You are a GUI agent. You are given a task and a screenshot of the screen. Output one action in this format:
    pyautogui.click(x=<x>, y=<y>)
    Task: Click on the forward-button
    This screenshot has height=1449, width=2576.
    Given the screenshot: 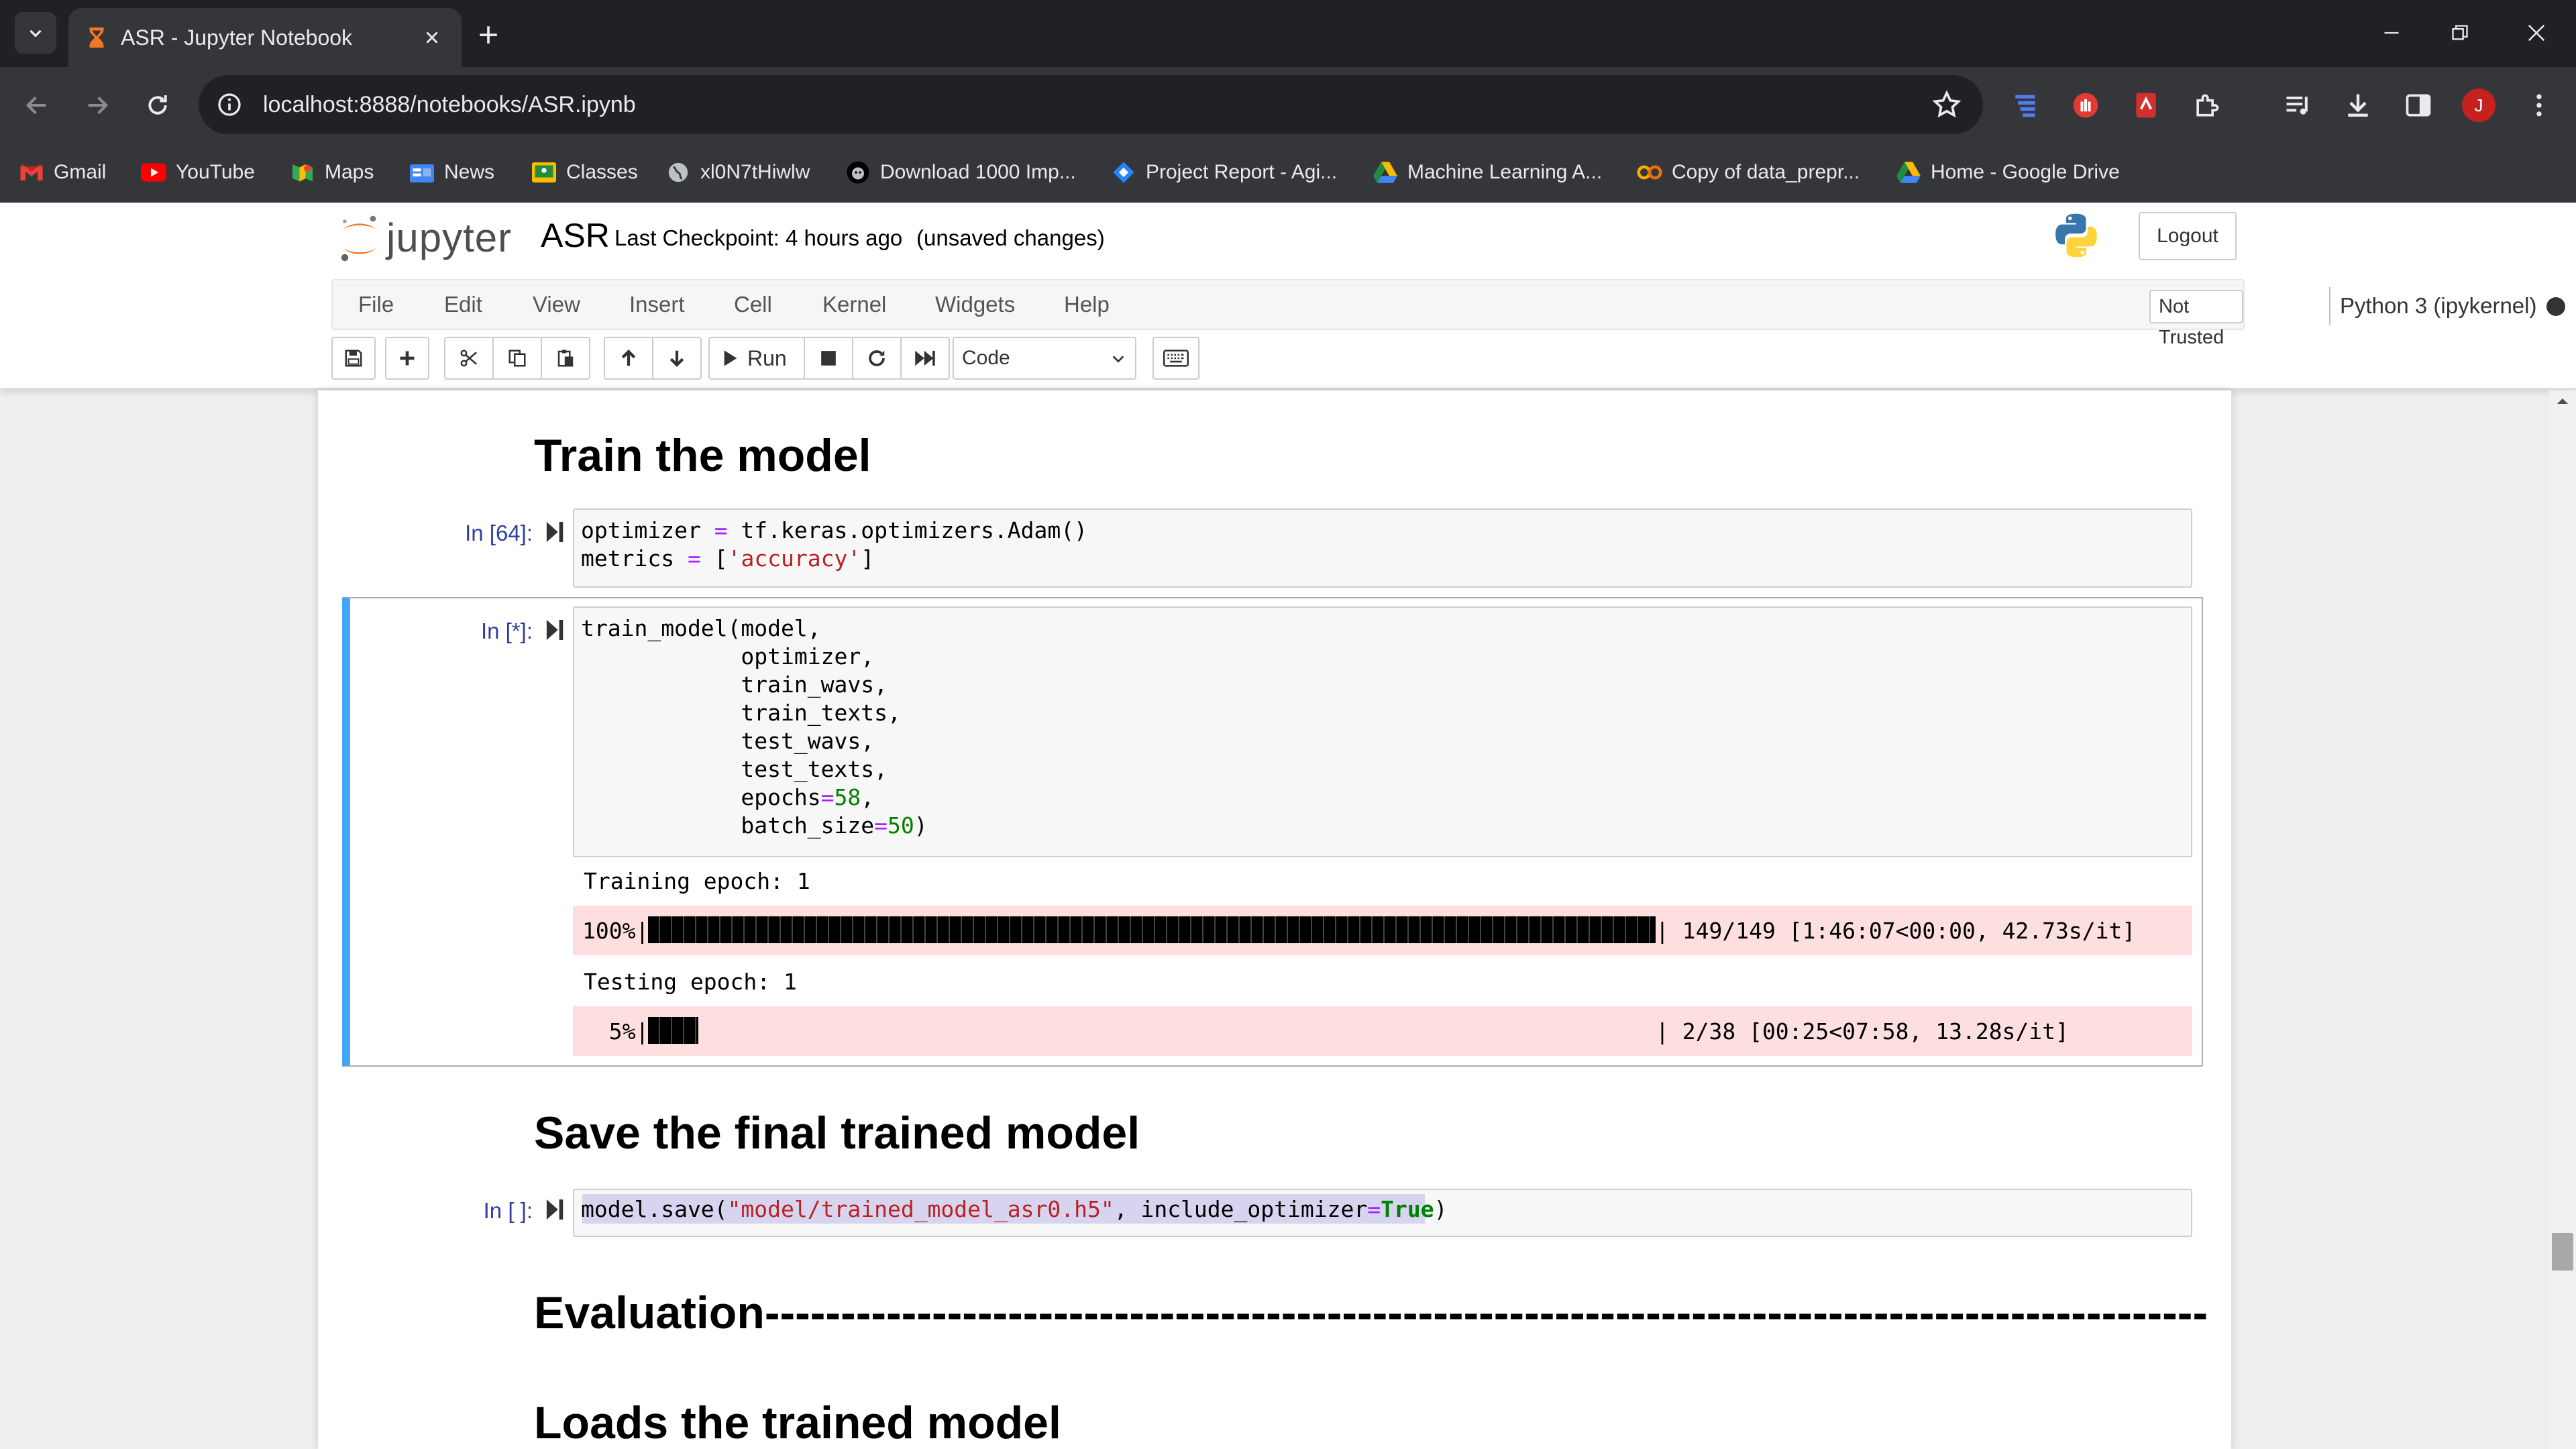 What is the action you would take?
    pyautogui.click(x=97, y=105)
    